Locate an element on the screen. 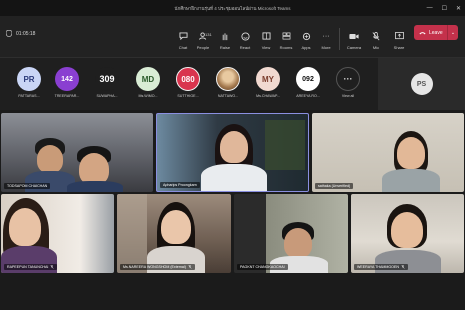 This screenshot has width=465, height=310. avatar-photo is located at coordinates (228, 79).